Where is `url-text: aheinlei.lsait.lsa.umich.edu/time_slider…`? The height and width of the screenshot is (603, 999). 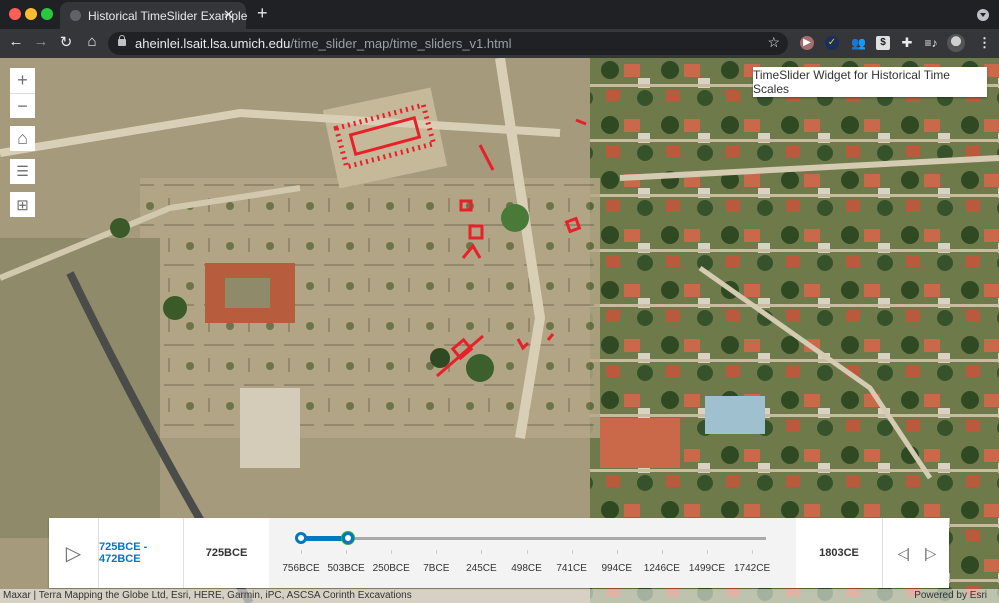
url-text: aheinlei.lsait.lsa.umich.edu/time_slider… is located at coordinates (323, 43).